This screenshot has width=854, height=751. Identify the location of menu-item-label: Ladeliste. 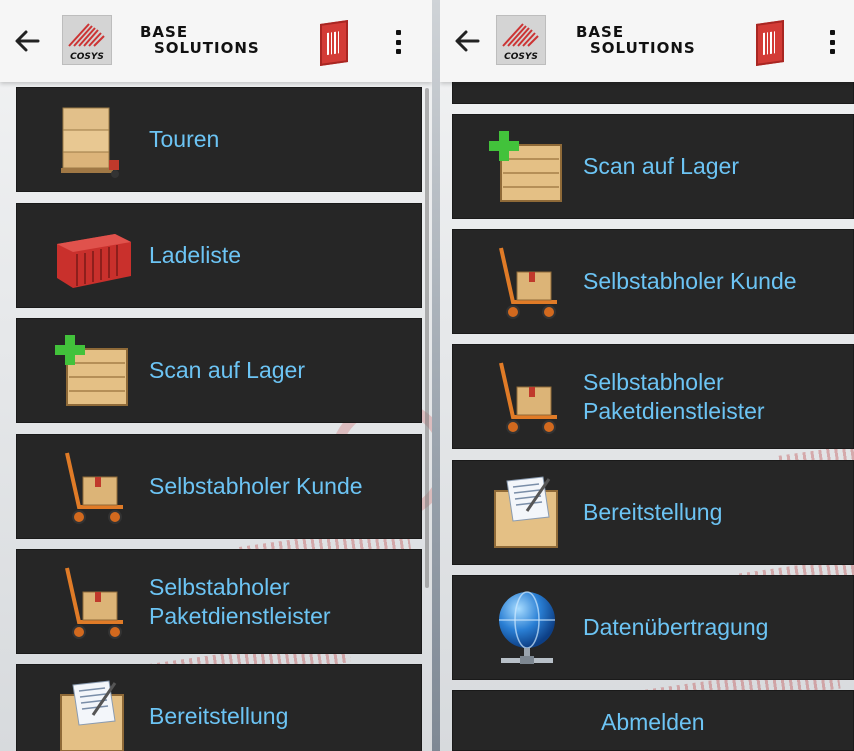
(195, 255).